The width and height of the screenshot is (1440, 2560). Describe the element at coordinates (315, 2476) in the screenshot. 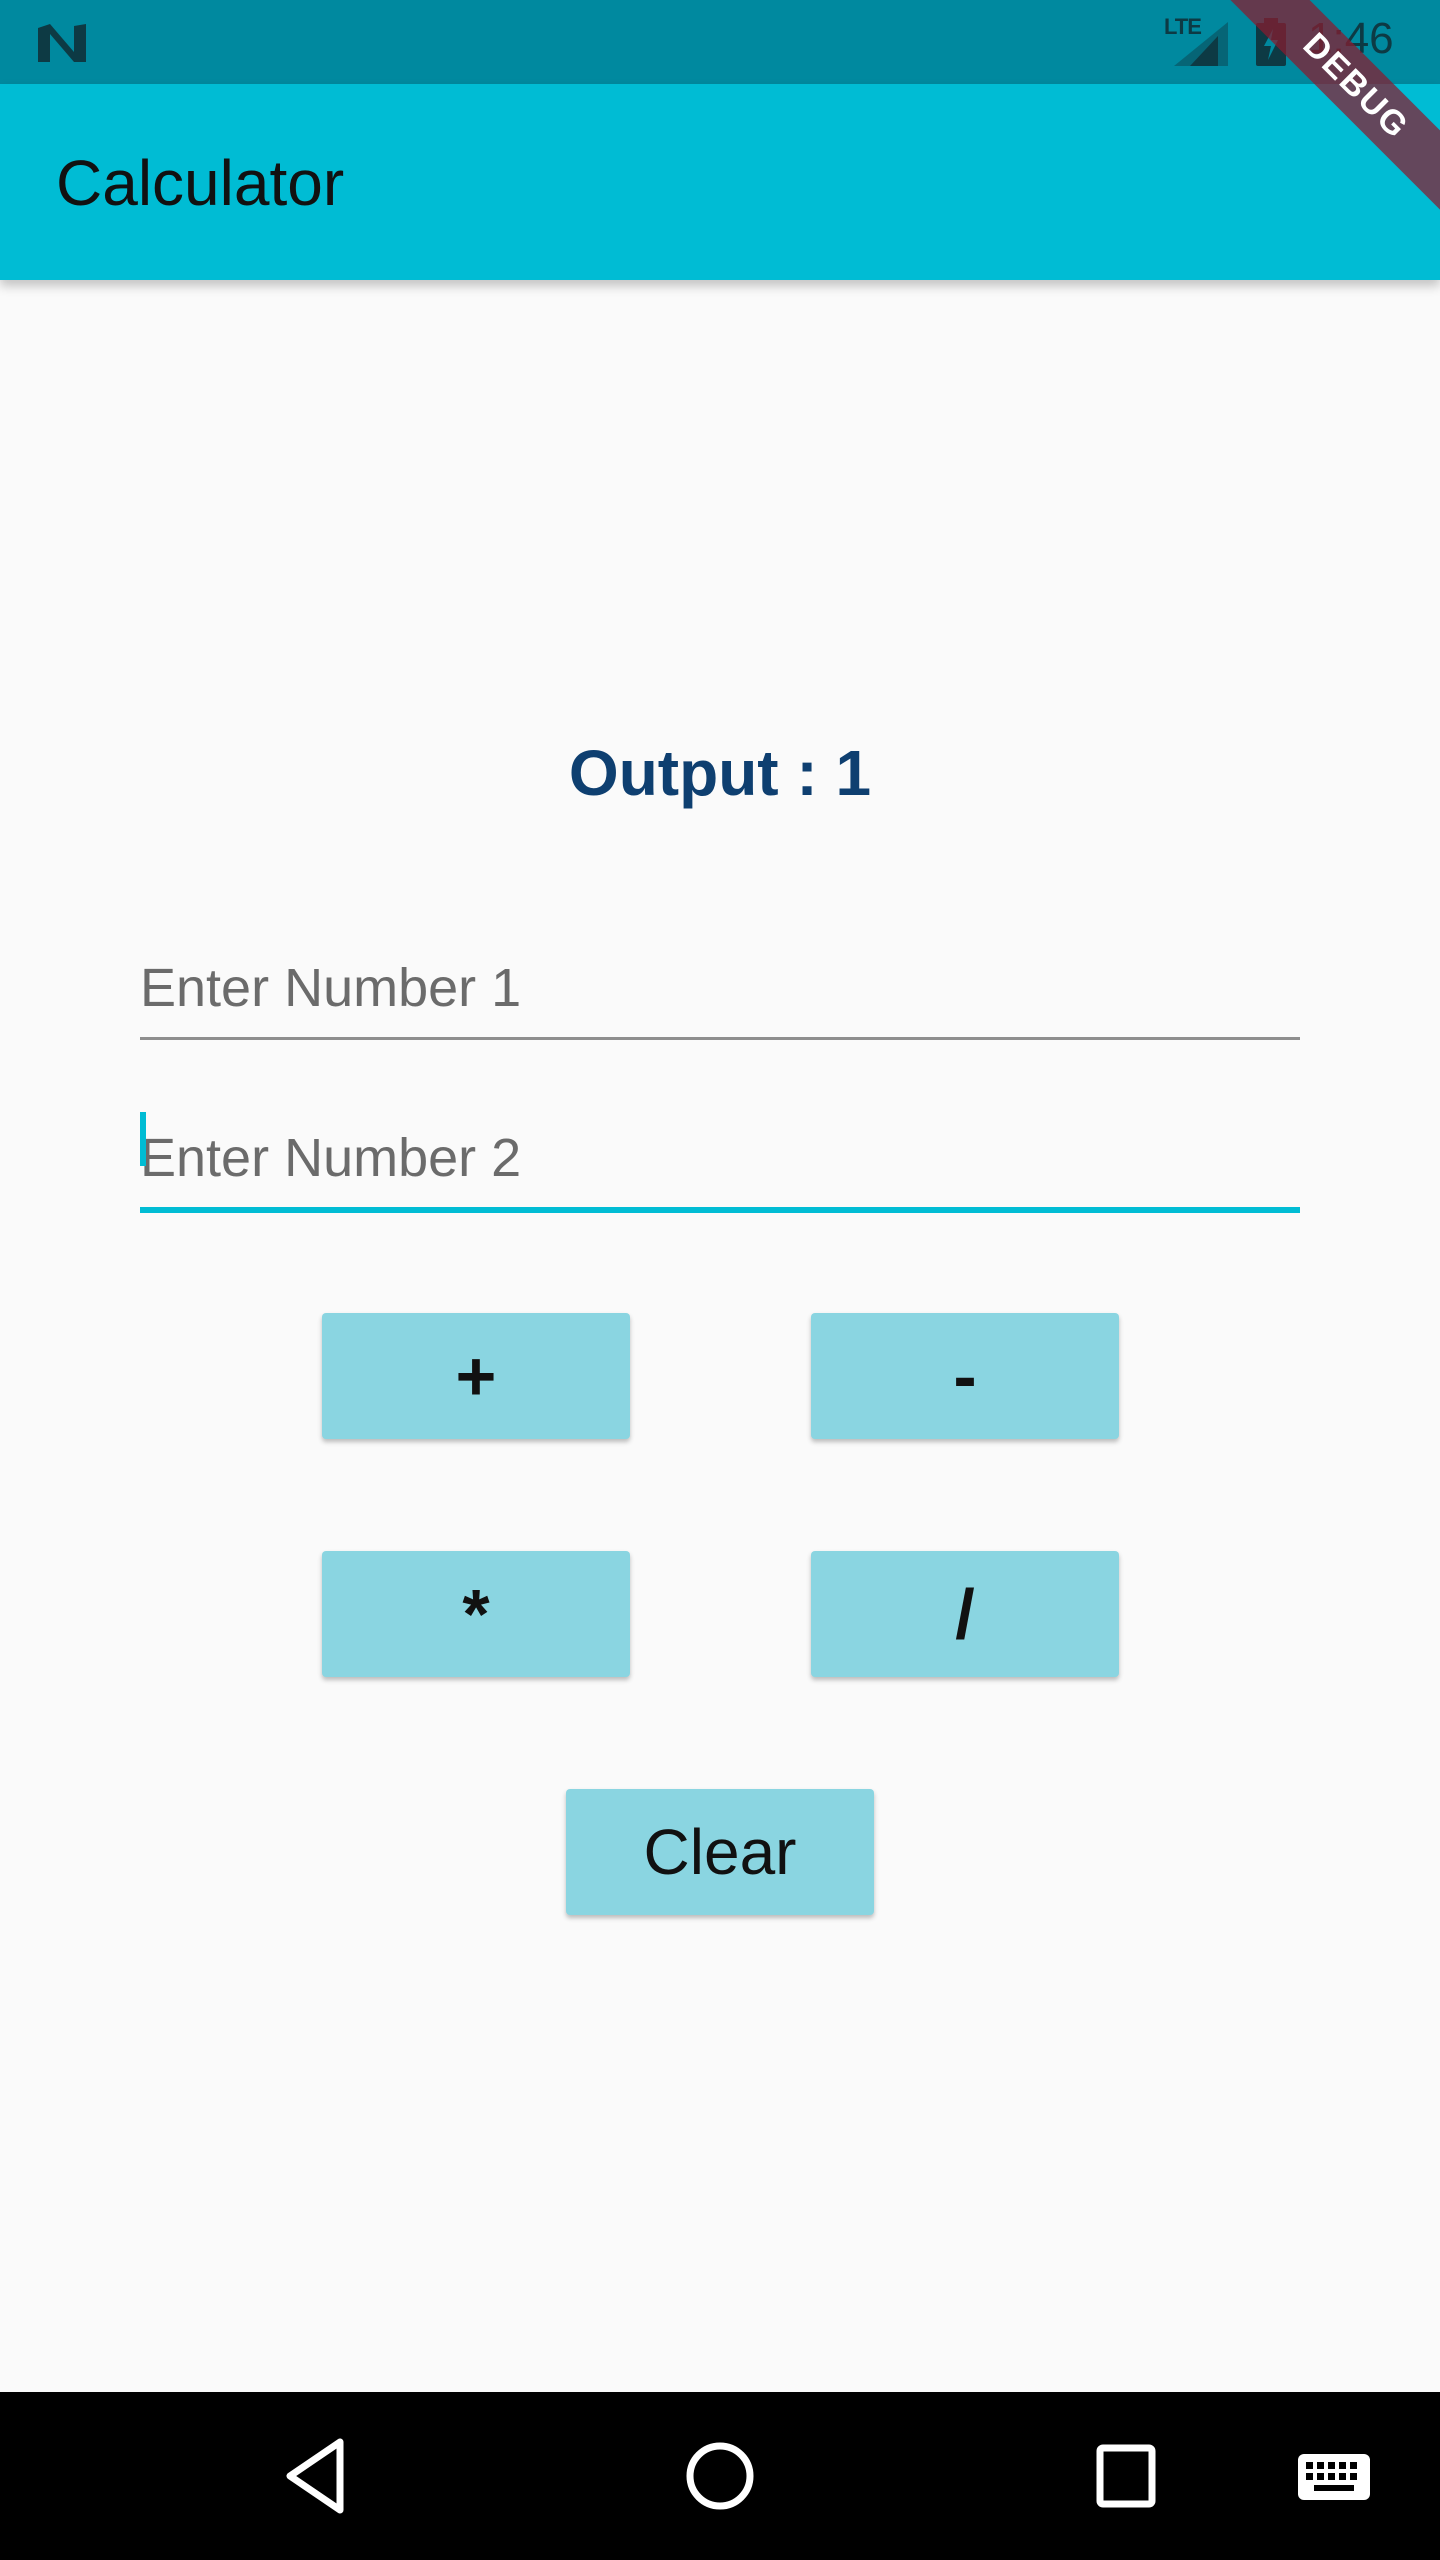

I see `back-icon` at that location.